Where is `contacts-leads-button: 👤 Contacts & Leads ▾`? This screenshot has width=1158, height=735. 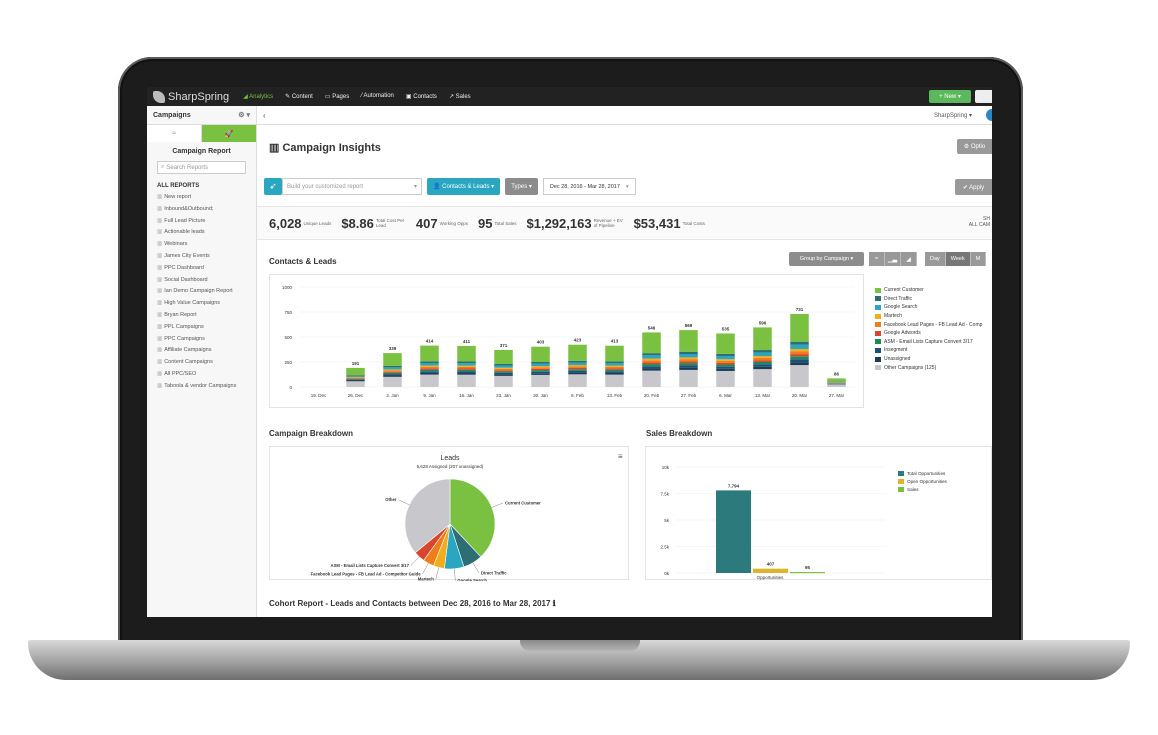 contacts-leads-button: 👤 Contacts & Leads ▾ is located at coordinates (463, 186).